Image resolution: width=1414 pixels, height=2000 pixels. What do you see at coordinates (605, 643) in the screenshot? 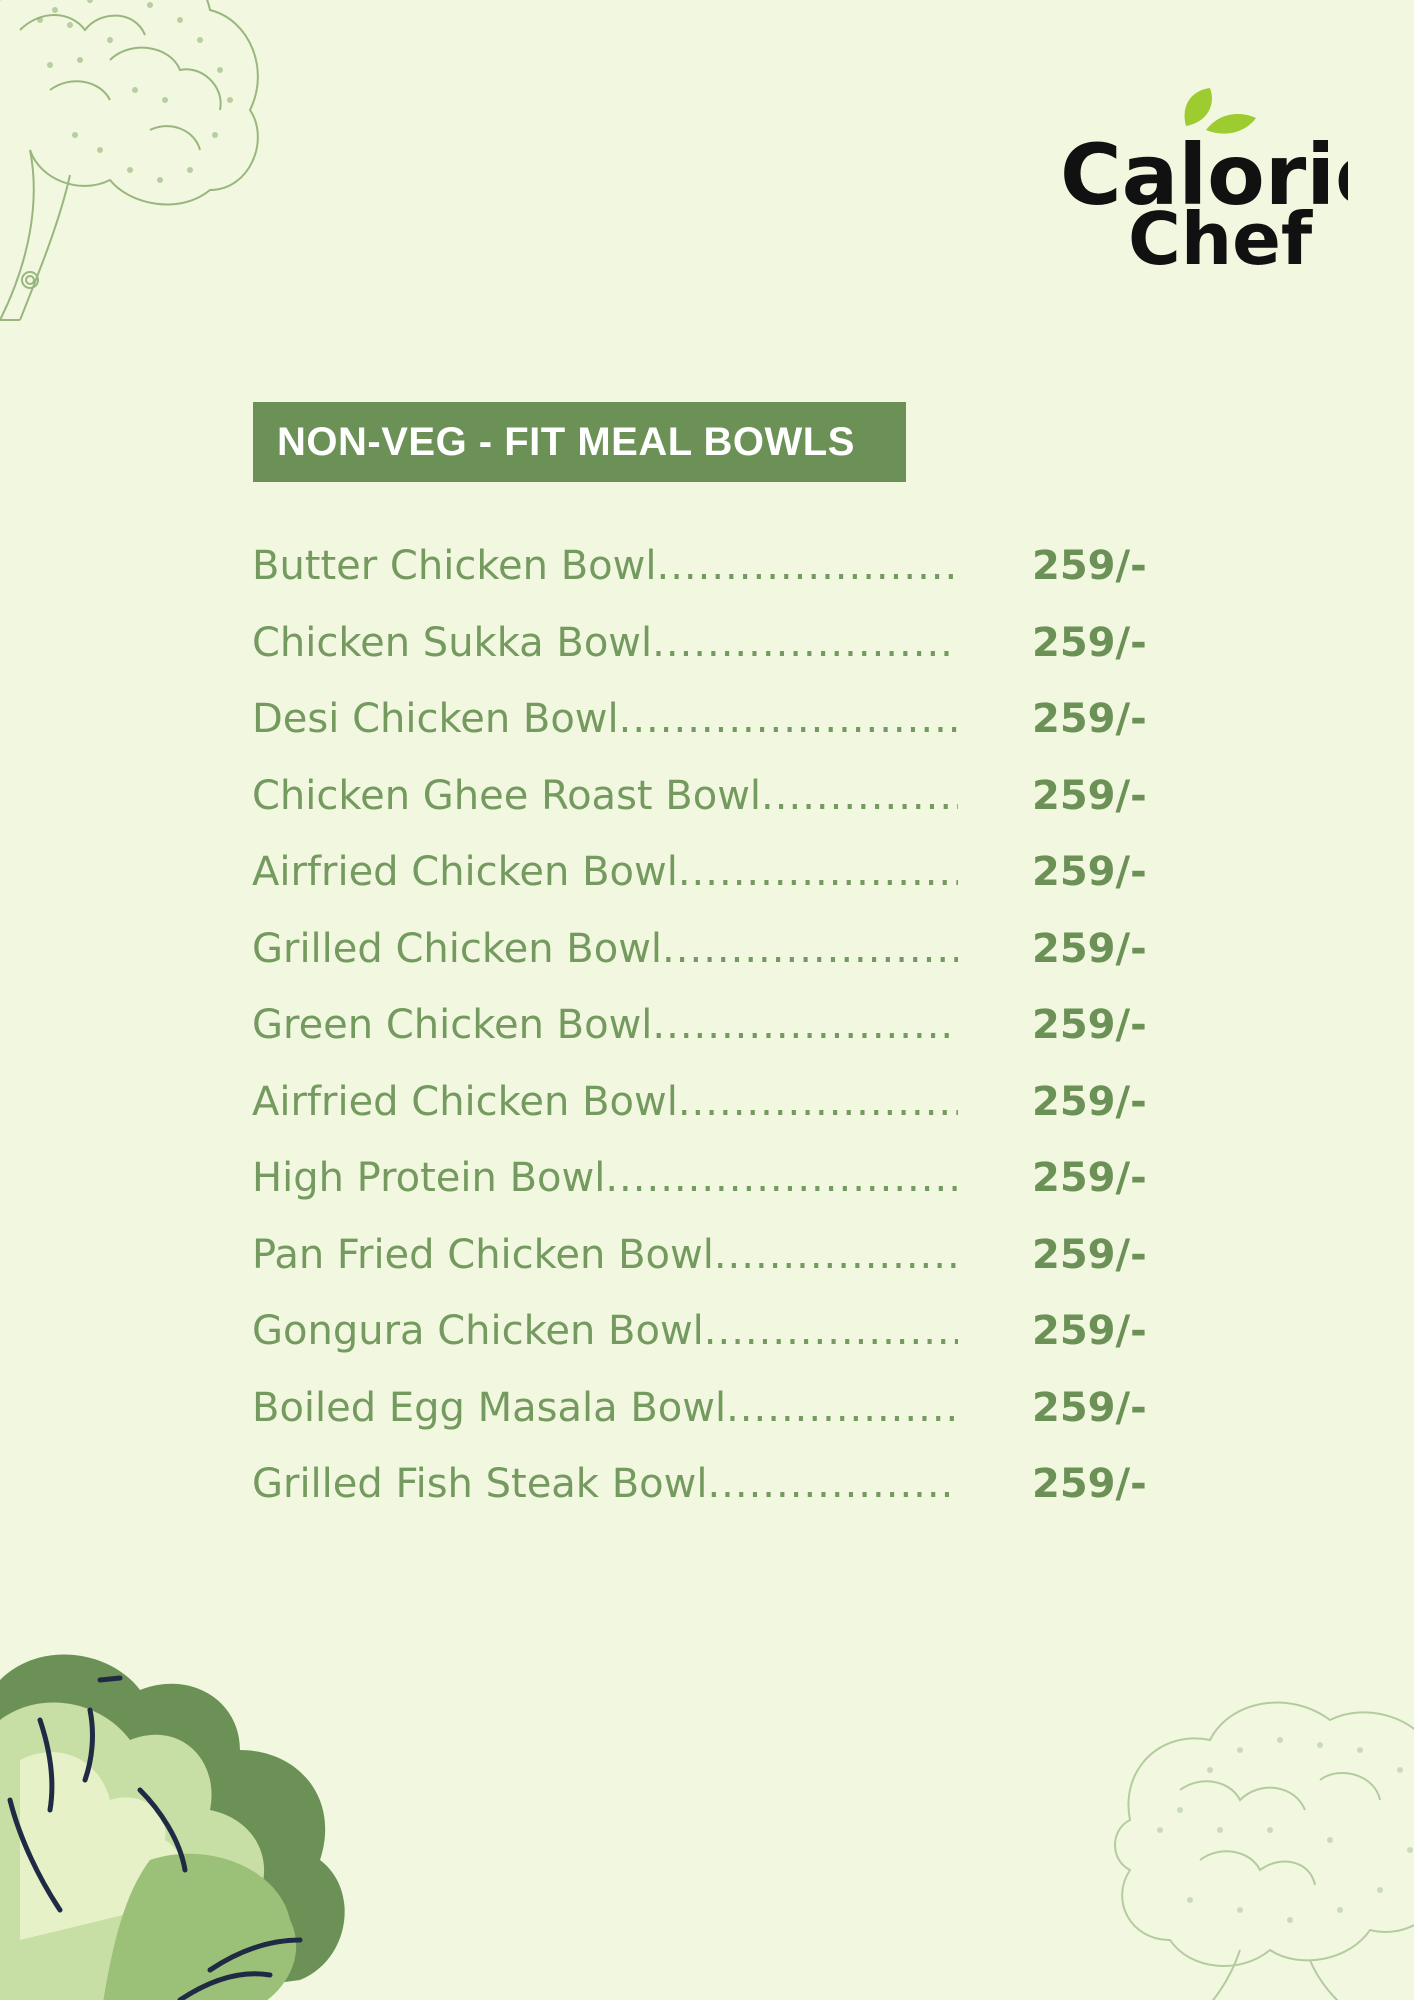
I see `menu-item-name: Chicken Sukka Bowl` at bounding box center [605, 643].